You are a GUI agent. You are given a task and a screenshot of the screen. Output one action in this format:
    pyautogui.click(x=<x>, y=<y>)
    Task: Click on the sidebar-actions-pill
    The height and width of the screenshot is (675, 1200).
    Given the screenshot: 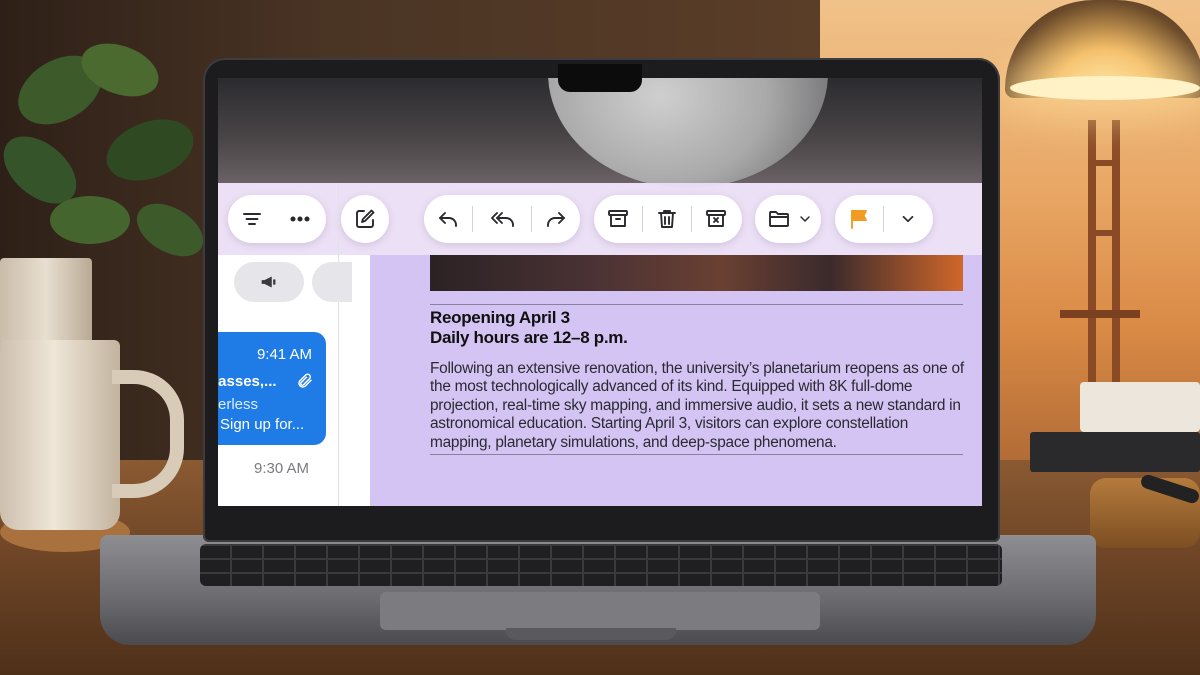 What is the action you would take?
    pyautogui.click(x=277, y=219)
    